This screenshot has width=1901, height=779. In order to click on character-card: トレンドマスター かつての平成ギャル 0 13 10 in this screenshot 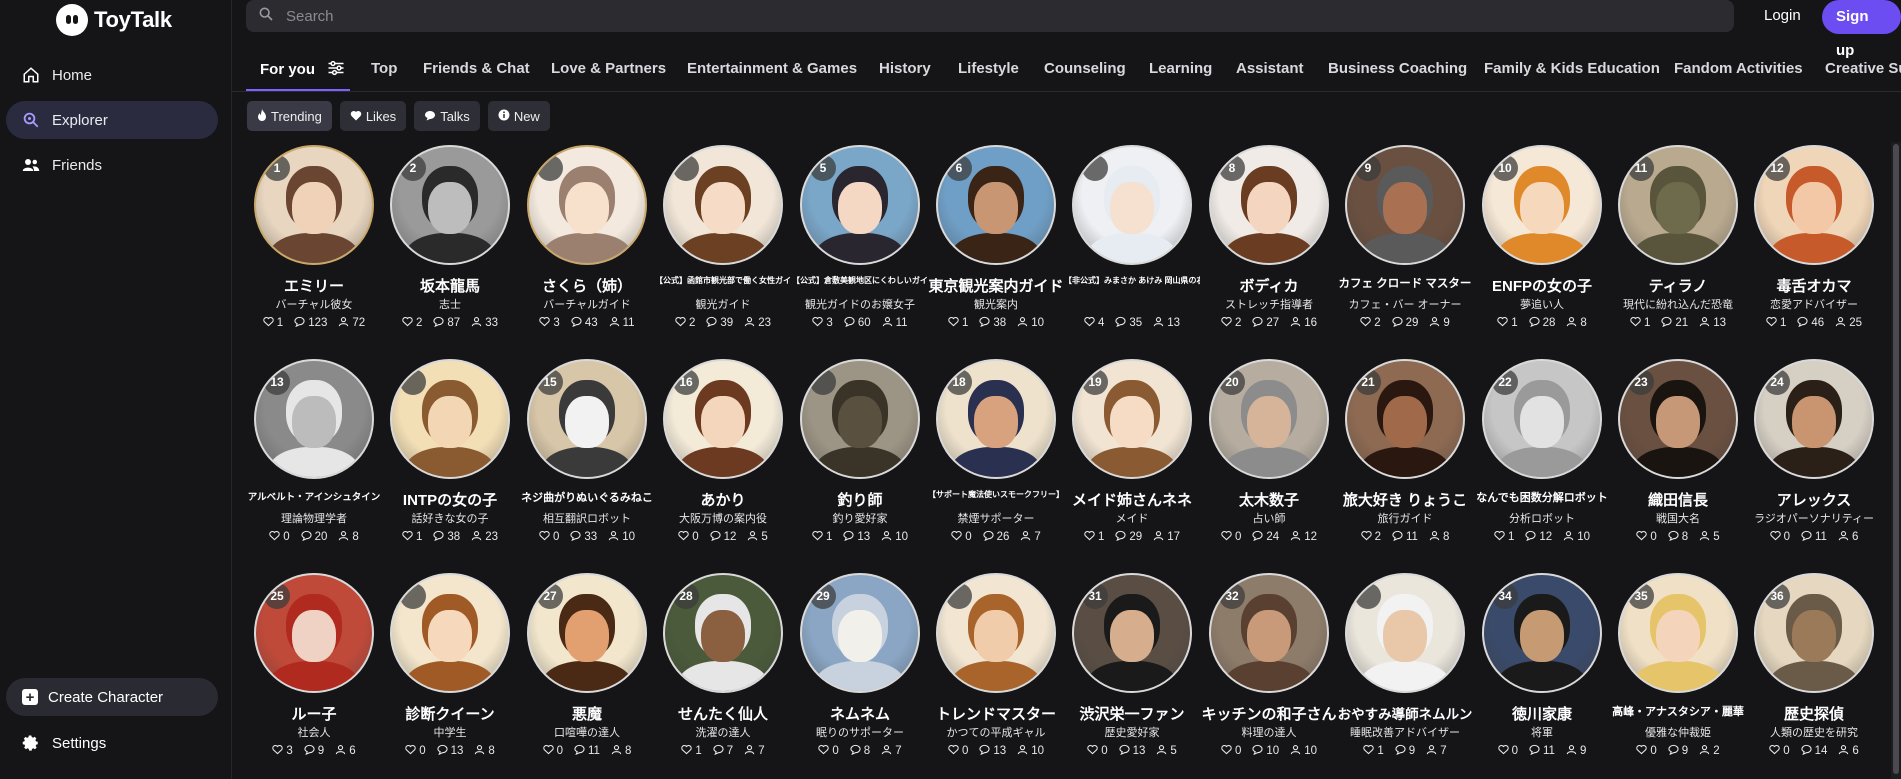, I will do `click(996, 665)`.